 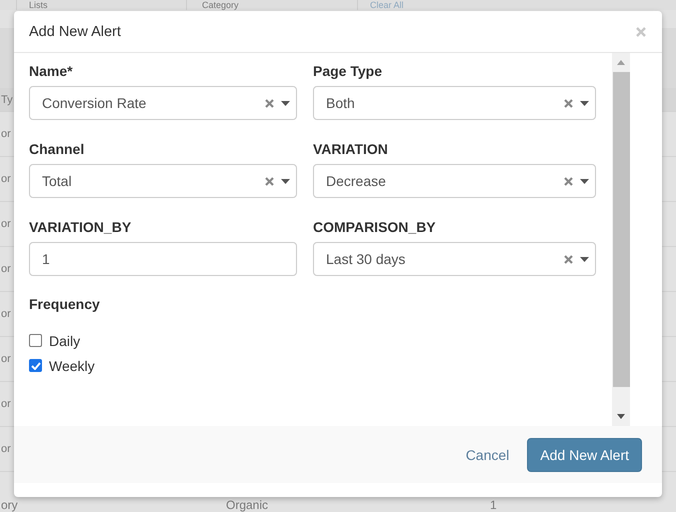 I want to click on field-label: COMPARISON_BY, so click(x=375, y=227).